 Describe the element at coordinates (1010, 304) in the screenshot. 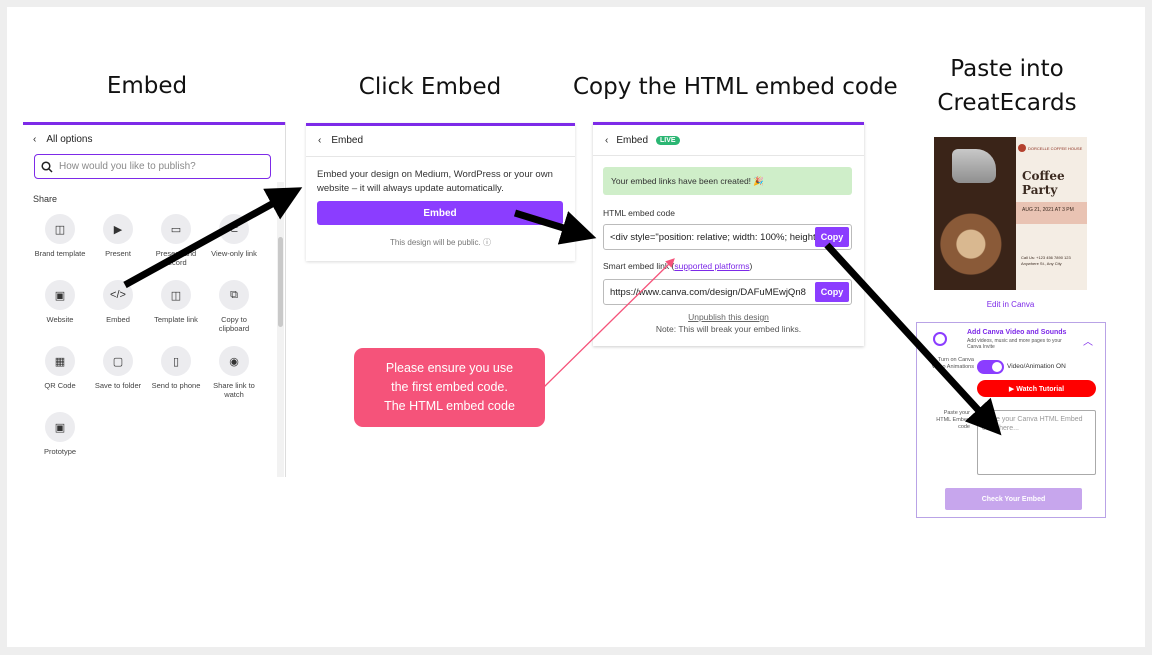

I see `edit-in-canva-link: Edit in Canva` at that location.